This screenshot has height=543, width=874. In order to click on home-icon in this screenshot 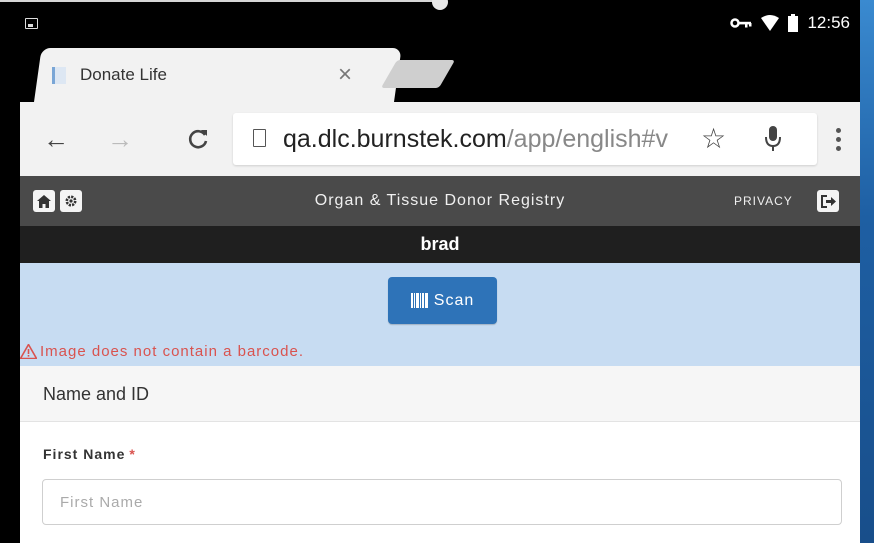, I will do `click(44, 201)`.